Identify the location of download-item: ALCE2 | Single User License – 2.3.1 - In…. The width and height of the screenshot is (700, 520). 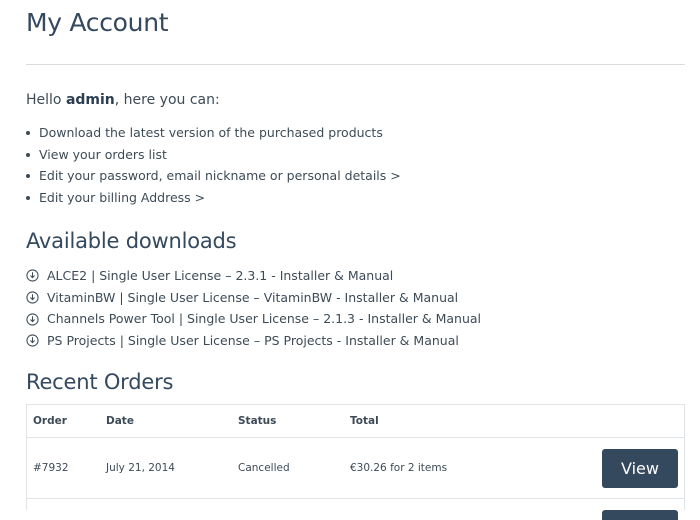
(253, 276).